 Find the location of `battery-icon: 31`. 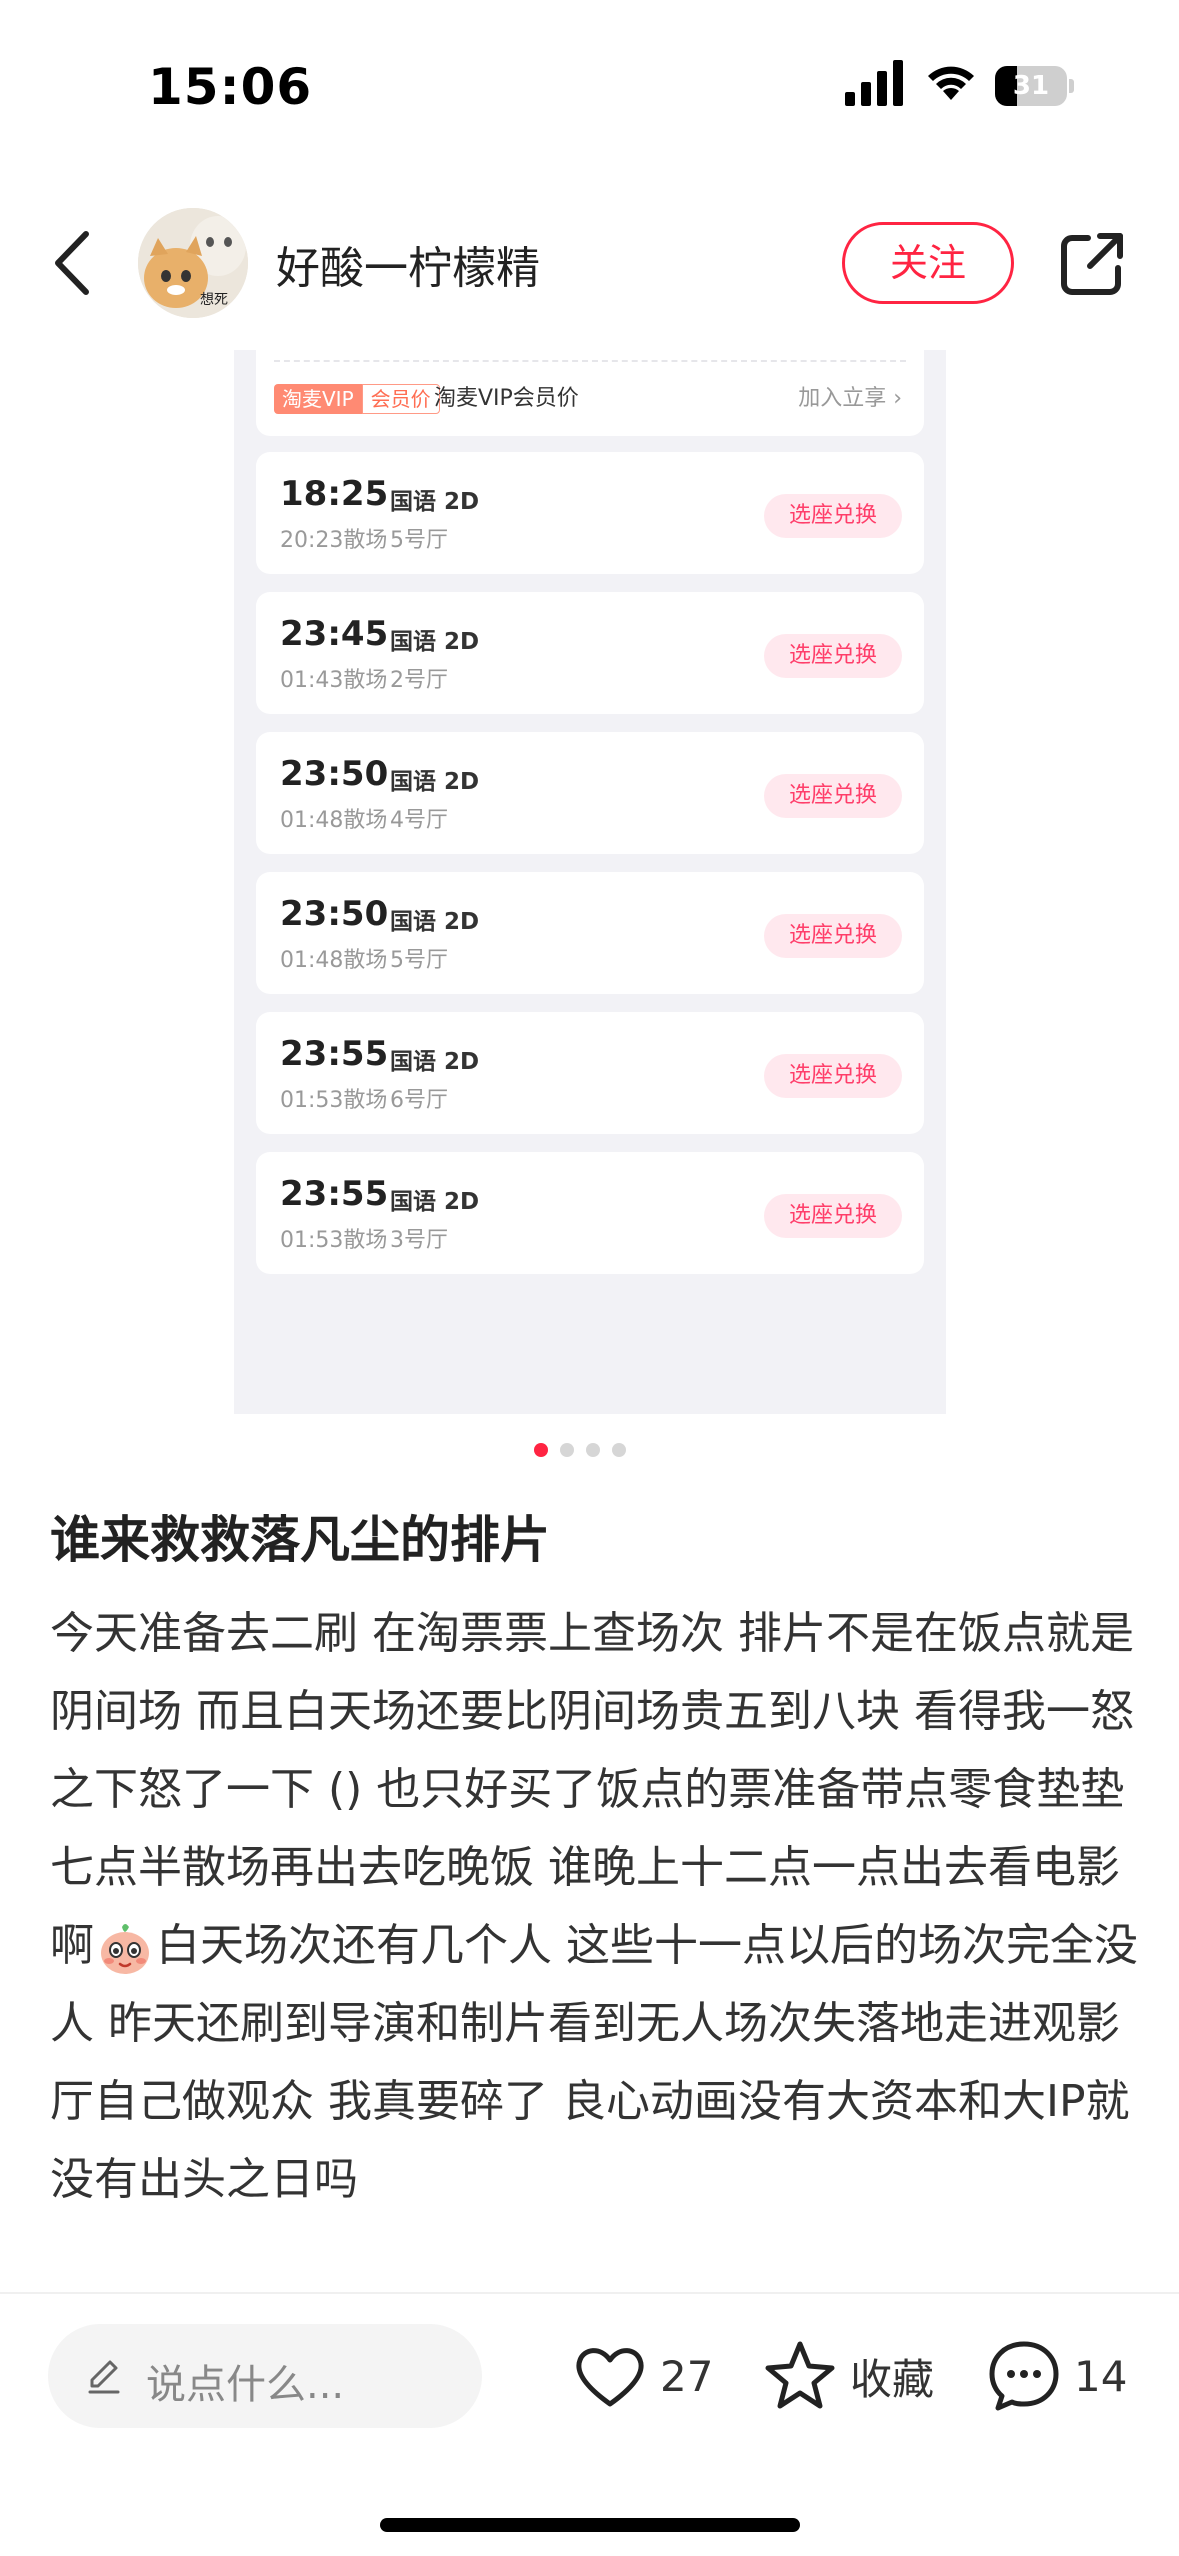

battery-icon: 31 is located at coordinates (1035, 86).